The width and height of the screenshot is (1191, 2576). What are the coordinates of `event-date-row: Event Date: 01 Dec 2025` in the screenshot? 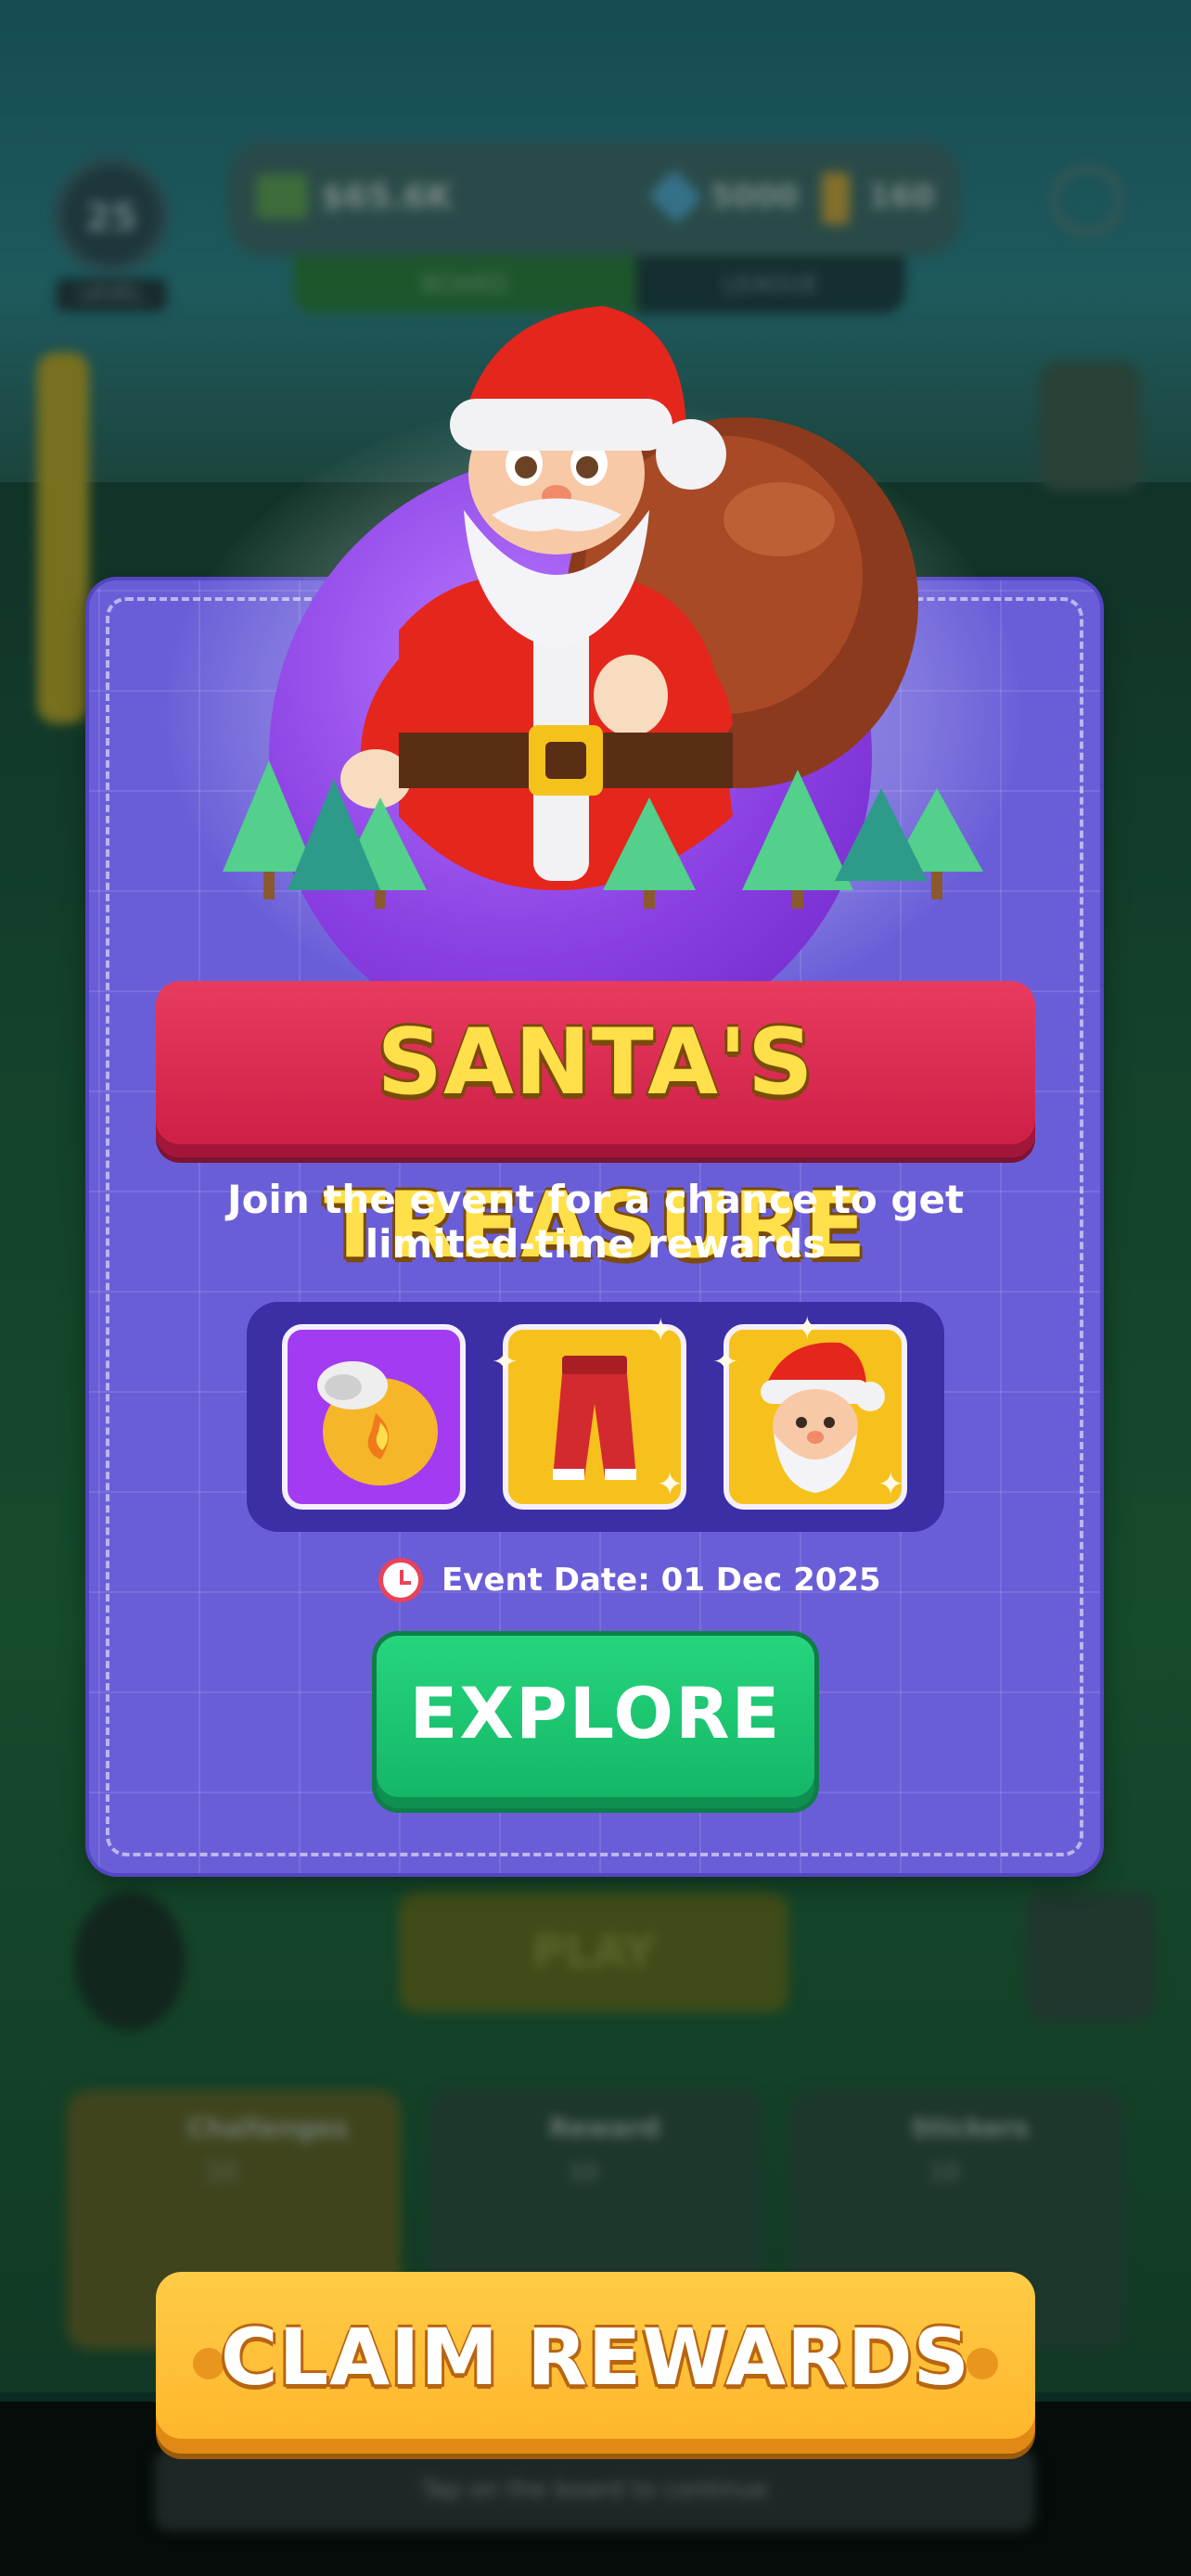 It's located at (629, 1582).